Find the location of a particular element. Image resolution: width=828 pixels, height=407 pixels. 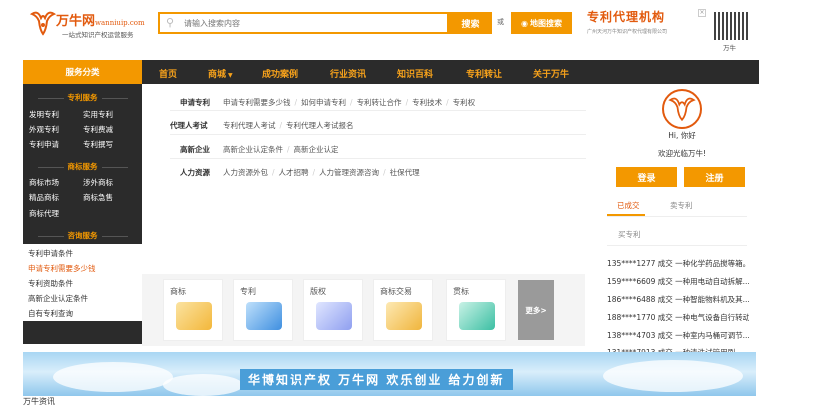

tab-sell: 卖专利 is located at coordinates (681, 205).